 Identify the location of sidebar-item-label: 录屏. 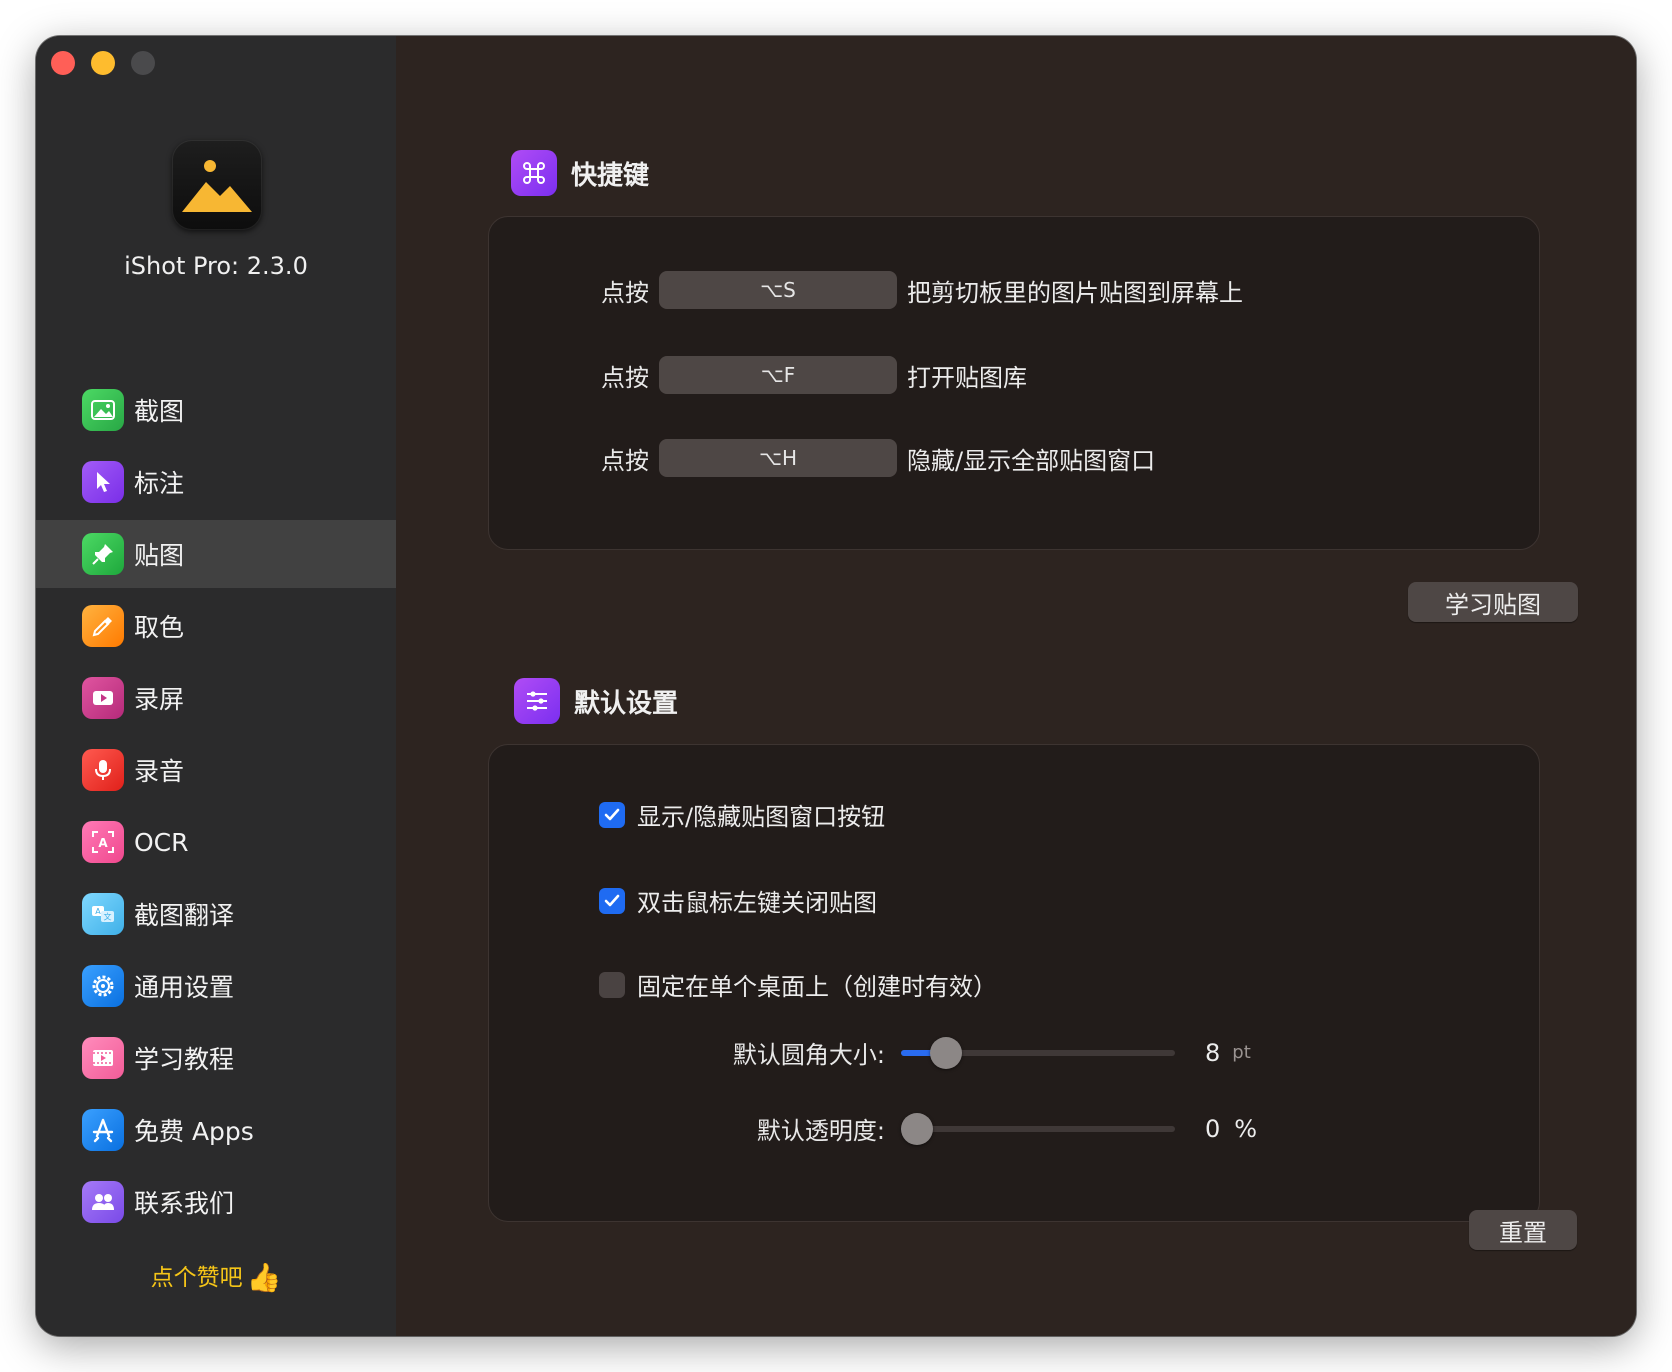
(159, 699).